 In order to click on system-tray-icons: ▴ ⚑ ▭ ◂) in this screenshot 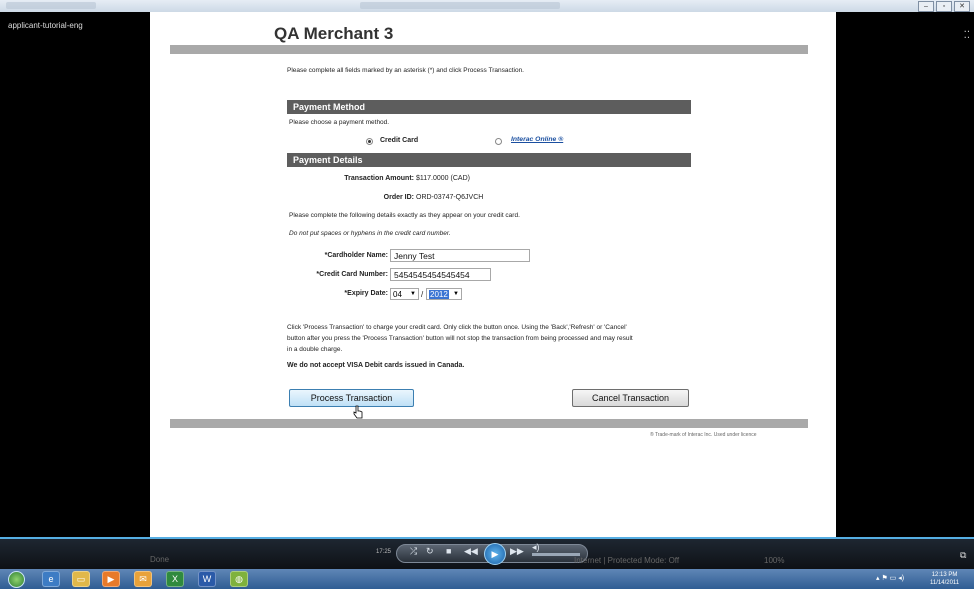, I will do `click(890, 578)`.